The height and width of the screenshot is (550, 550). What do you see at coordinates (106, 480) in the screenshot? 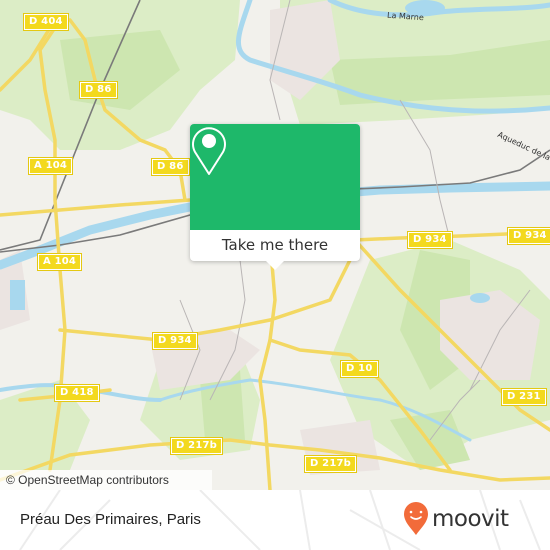
I see `map-attribution: © OpenStreetMap contributors` at bounding box center [106, 480].